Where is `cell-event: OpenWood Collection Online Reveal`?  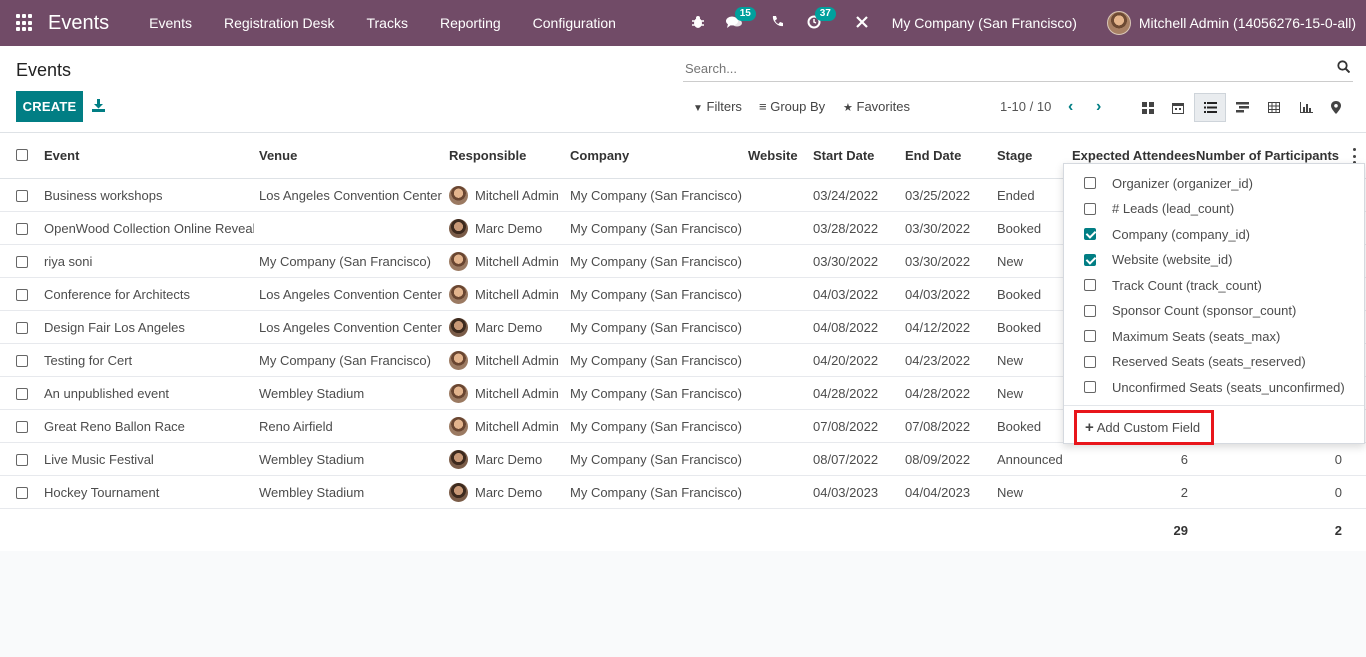 cell-event: OpenWood Collection Online Reveal is located at coordinates (149, 228).